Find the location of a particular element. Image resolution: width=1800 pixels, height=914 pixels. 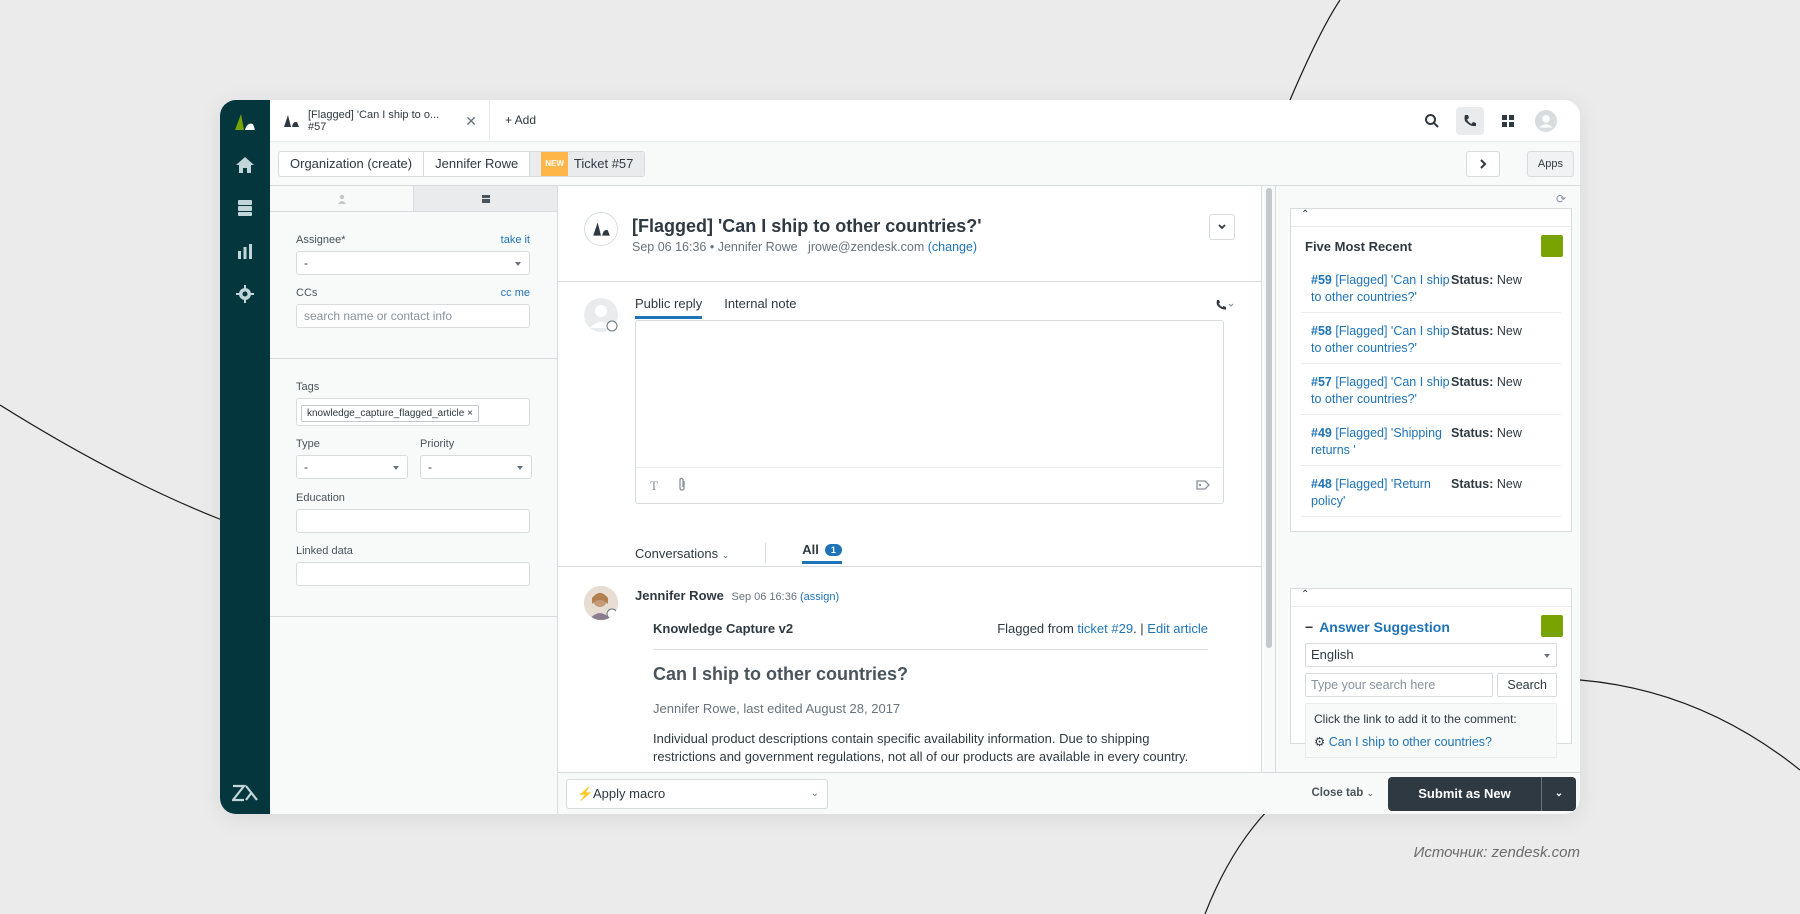

tab-ticket-properties is located at coordinates (485, 198).